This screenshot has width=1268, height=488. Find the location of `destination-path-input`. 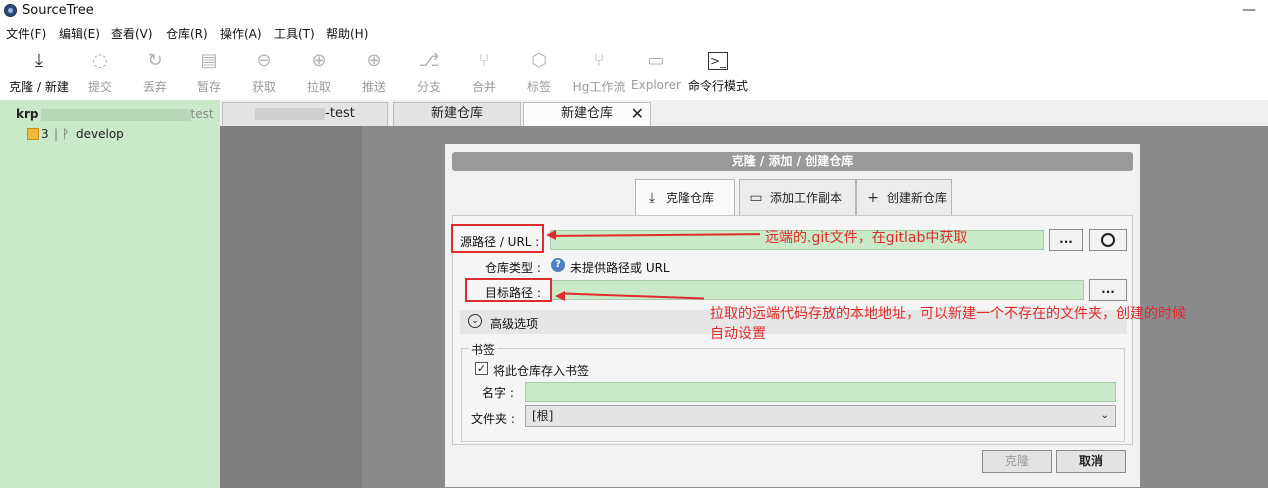

destination-path-input is located at coordinates (817, 290).